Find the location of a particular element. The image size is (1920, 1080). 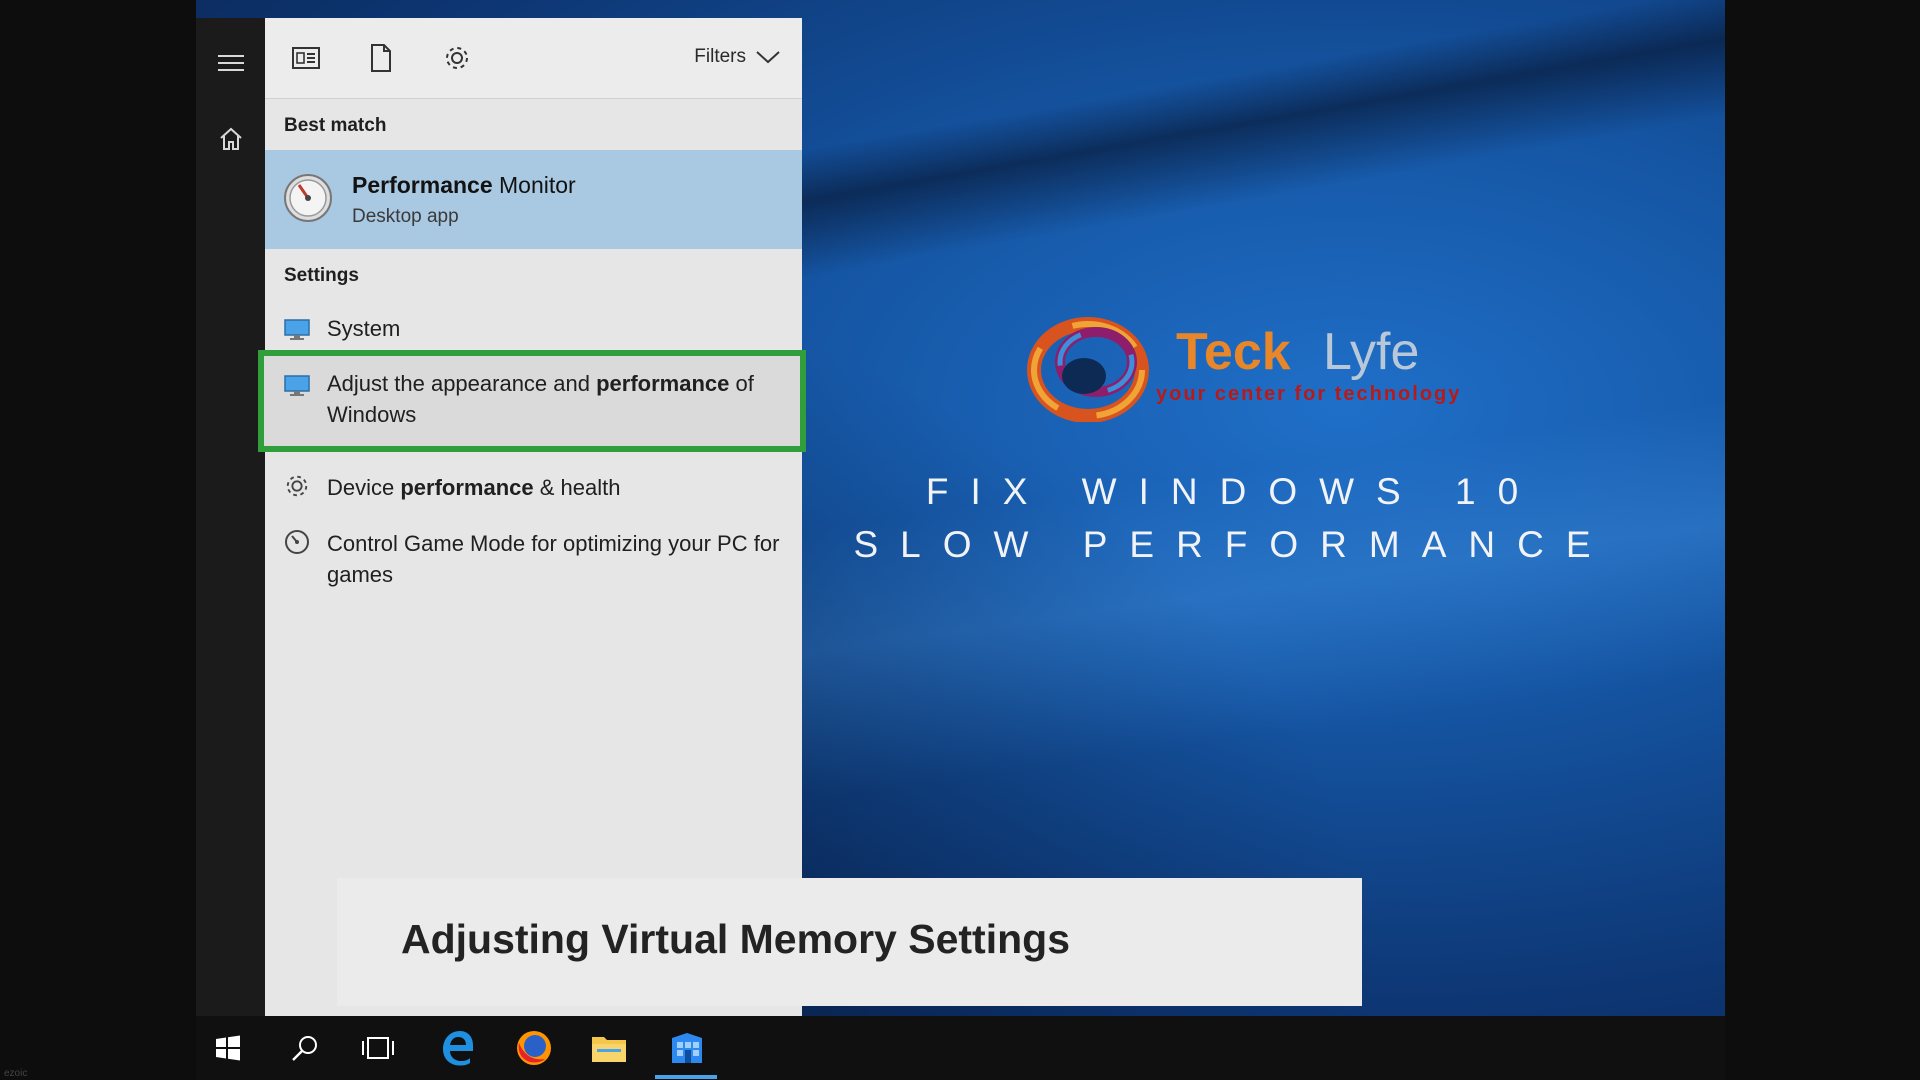

search-icon is located at coordinates (304, 1048).